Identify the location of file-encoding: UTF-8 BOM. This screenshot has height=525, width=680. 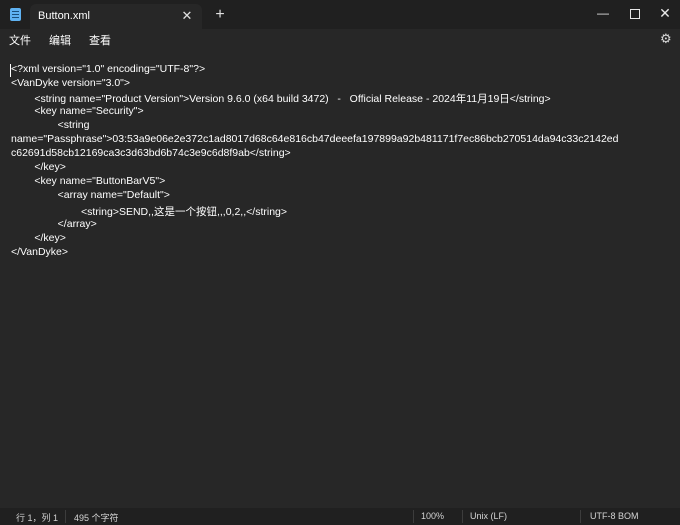
(614, 516).